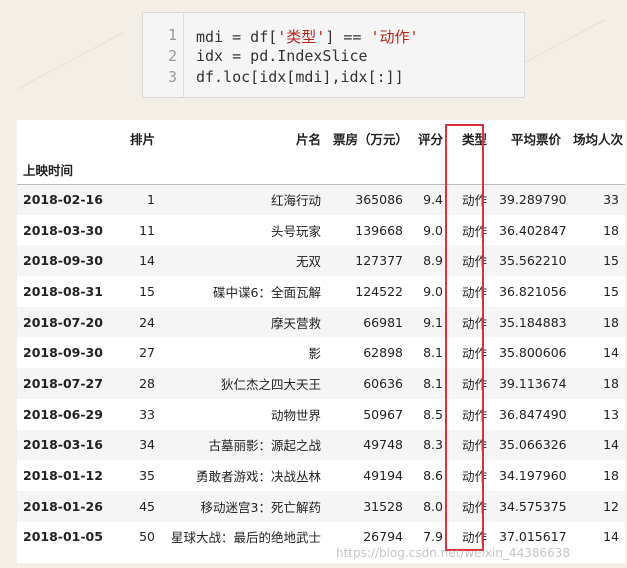 The width and height of the screenshot is (627, 568). I want to click on table-cell: 50967, so click(383, 414).